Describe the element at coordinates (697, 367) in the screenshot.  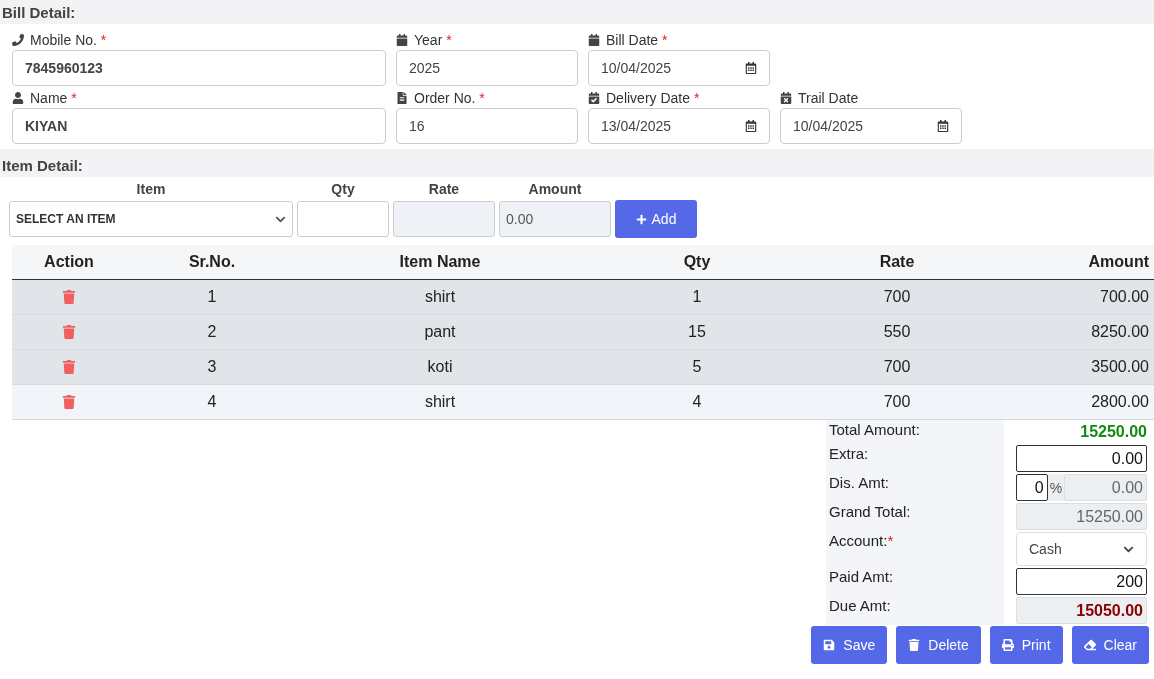
I see `table-cell: 5` at that location.